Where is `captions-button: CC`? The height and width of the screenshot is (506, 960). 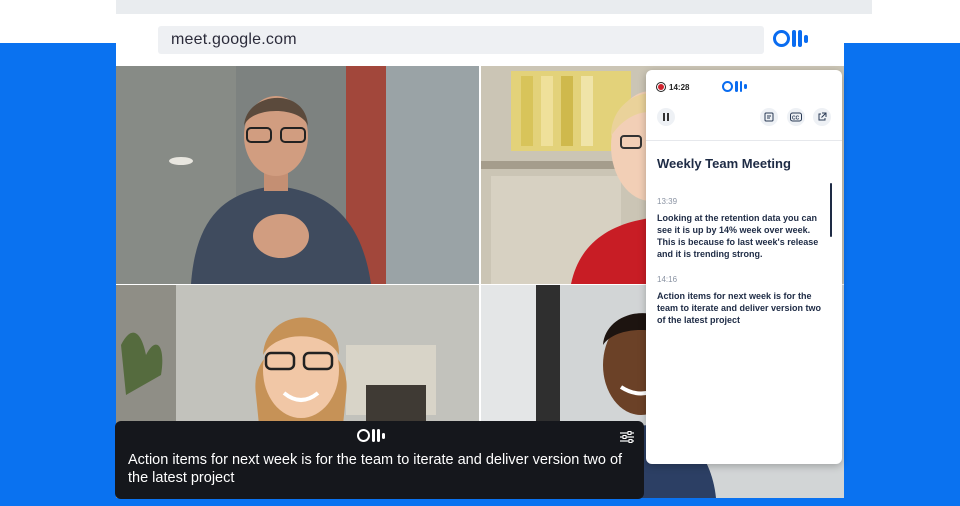
captions-button: CC is located at coordinates (796, 117).